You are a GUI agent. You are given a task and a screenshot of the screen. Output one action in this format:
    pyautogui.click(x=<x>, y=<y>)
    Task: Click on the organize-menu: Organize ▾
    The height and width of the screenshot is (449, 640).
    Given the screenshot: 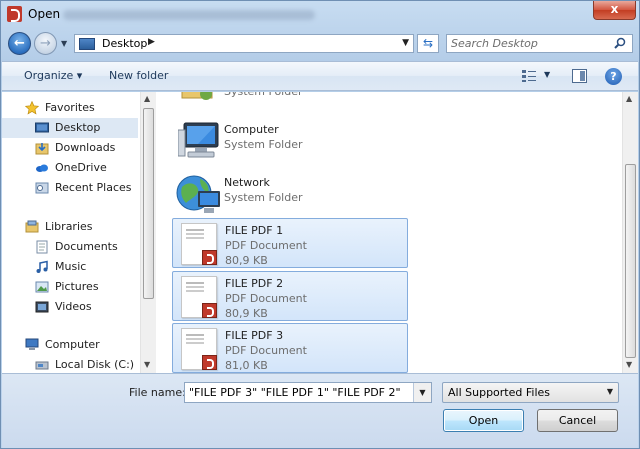 What is the action you would take?
    pyautogui.click(x=53, y=75)
    